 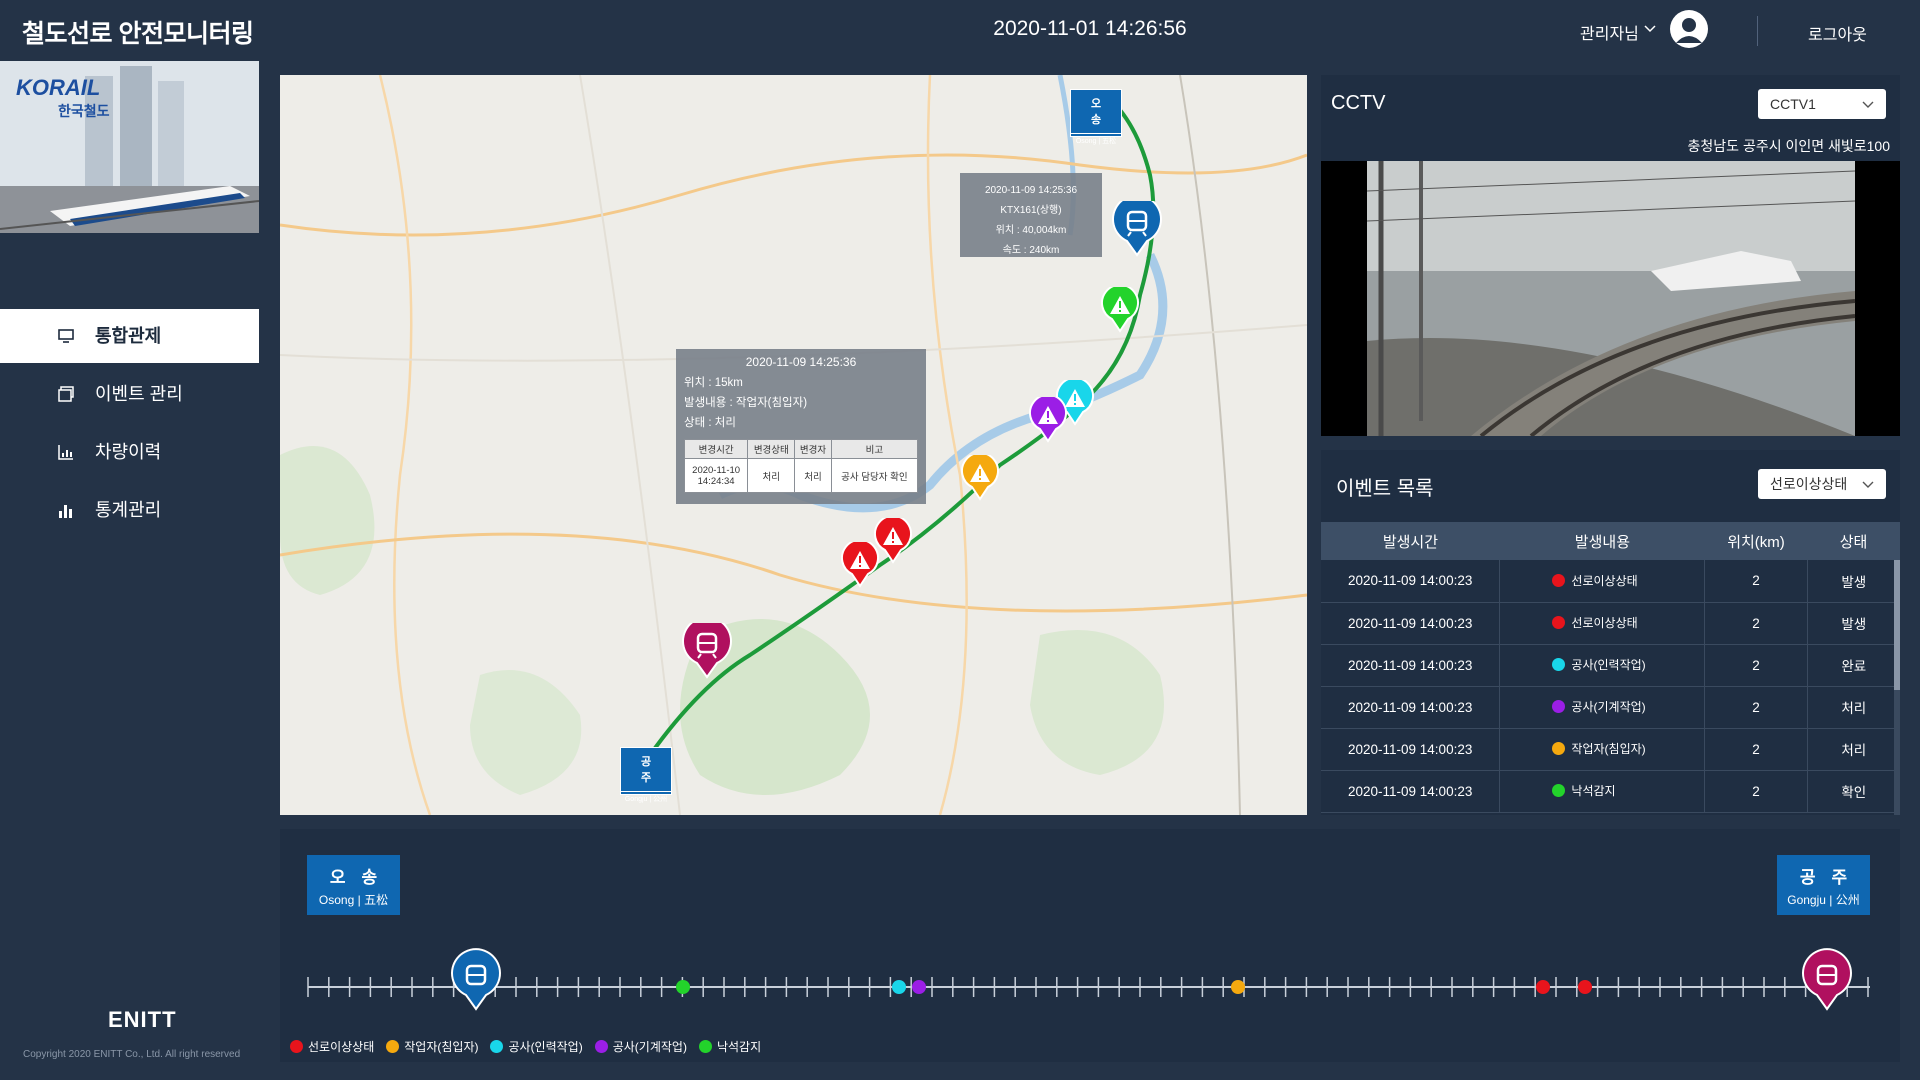 What do you see at coordinates (716, 470) in the screenshot?
I see `change-date: 2020-11-10` at bounding box center [716, 470].